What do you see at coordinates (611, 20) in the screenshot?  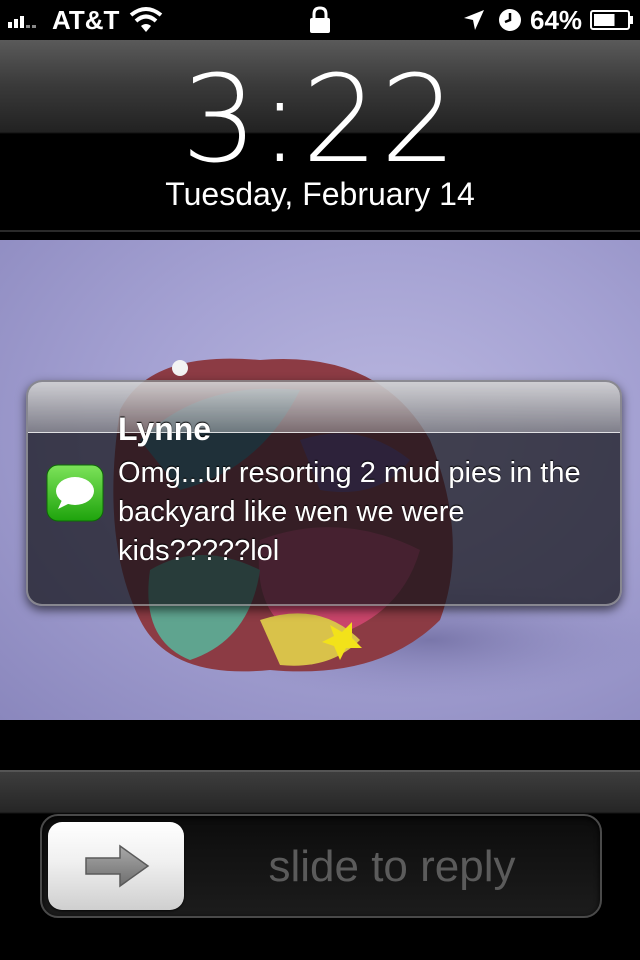 I see `battery-icon` at bounding box center [611, 20].